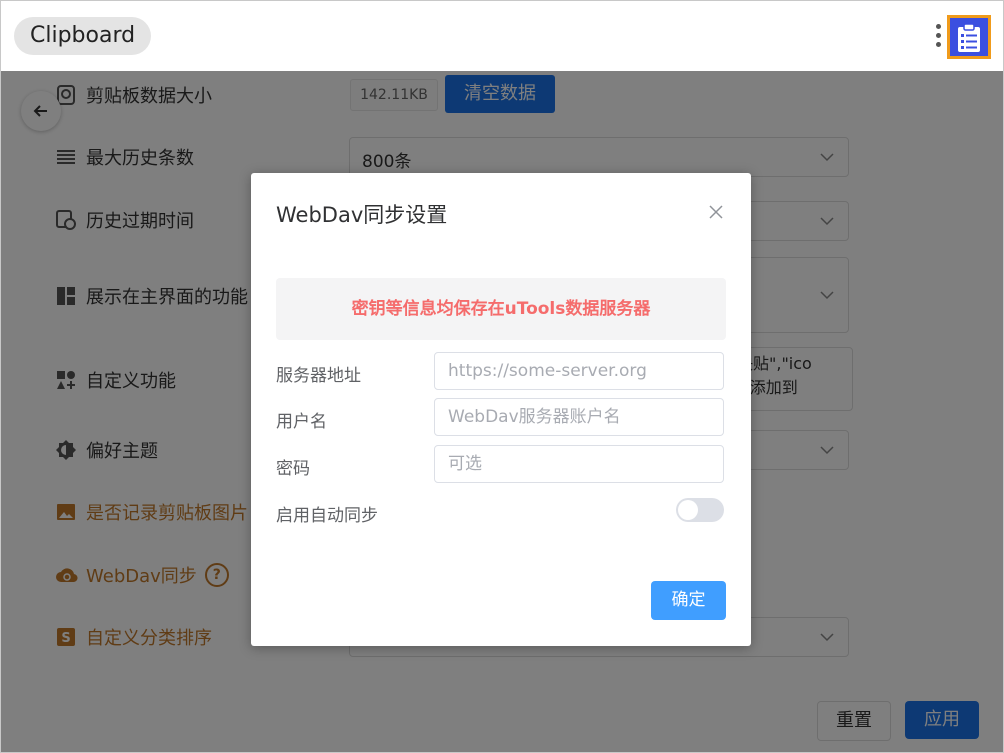  I want to click on more-vertical-icon, so click(938, 36).